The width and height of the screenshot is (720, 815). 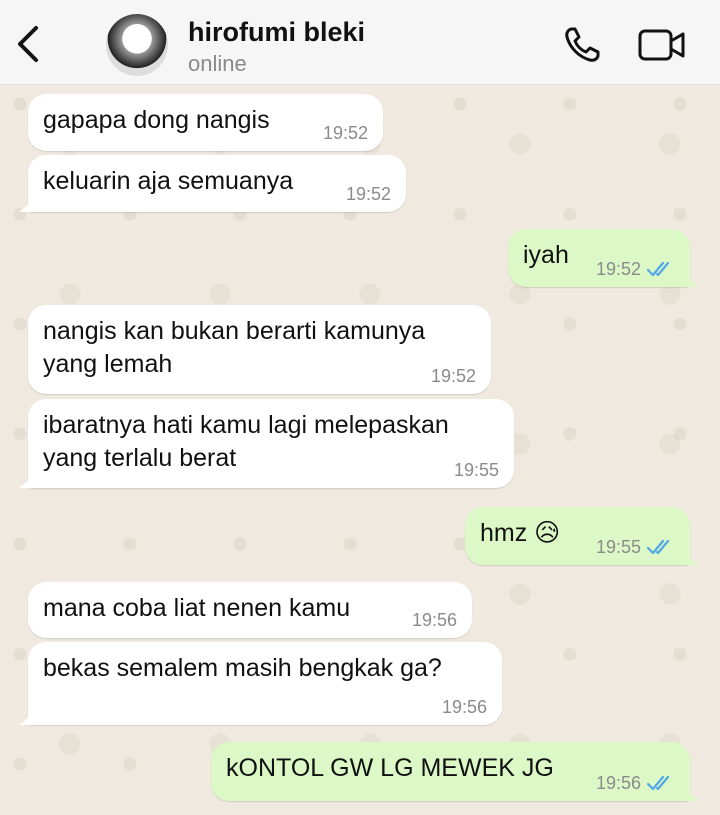 I want to click on avatar, so click(x=137, y=45).